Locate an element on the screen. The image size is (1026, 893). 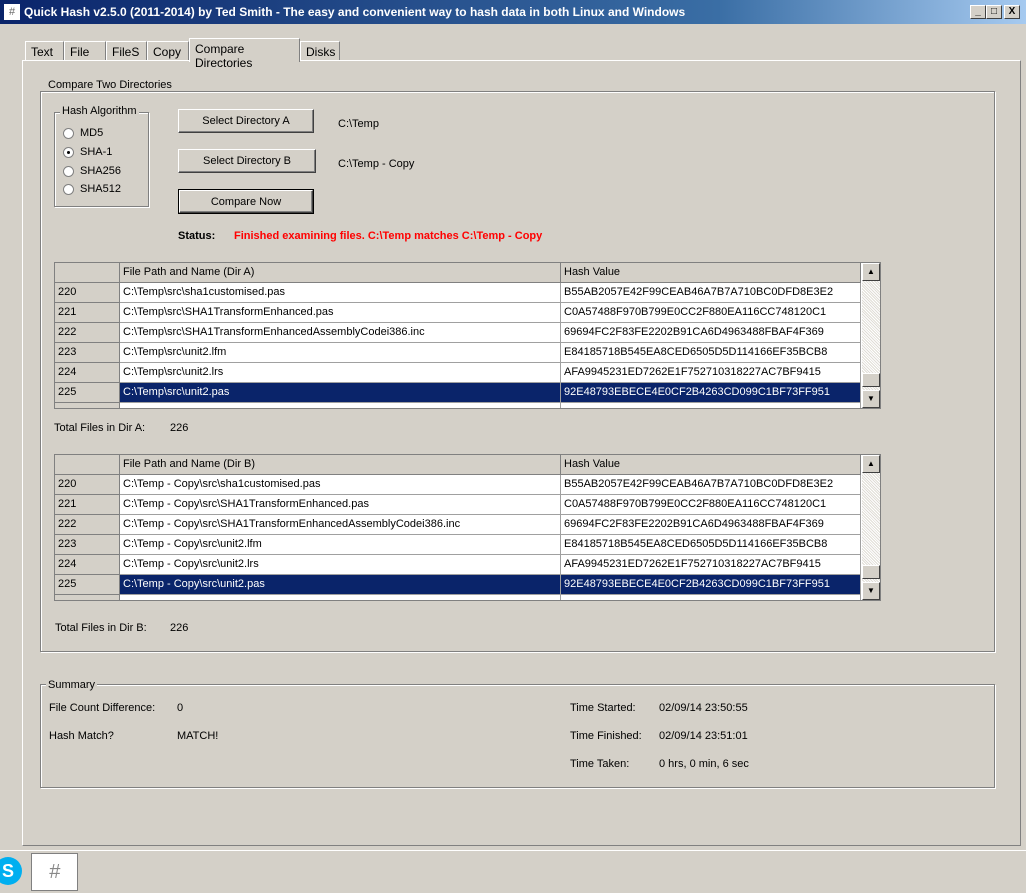
hash-value: 69694FC2F83FE2202B91CA6D4963488FBAF4F369 is located at coordinates (711, 333).